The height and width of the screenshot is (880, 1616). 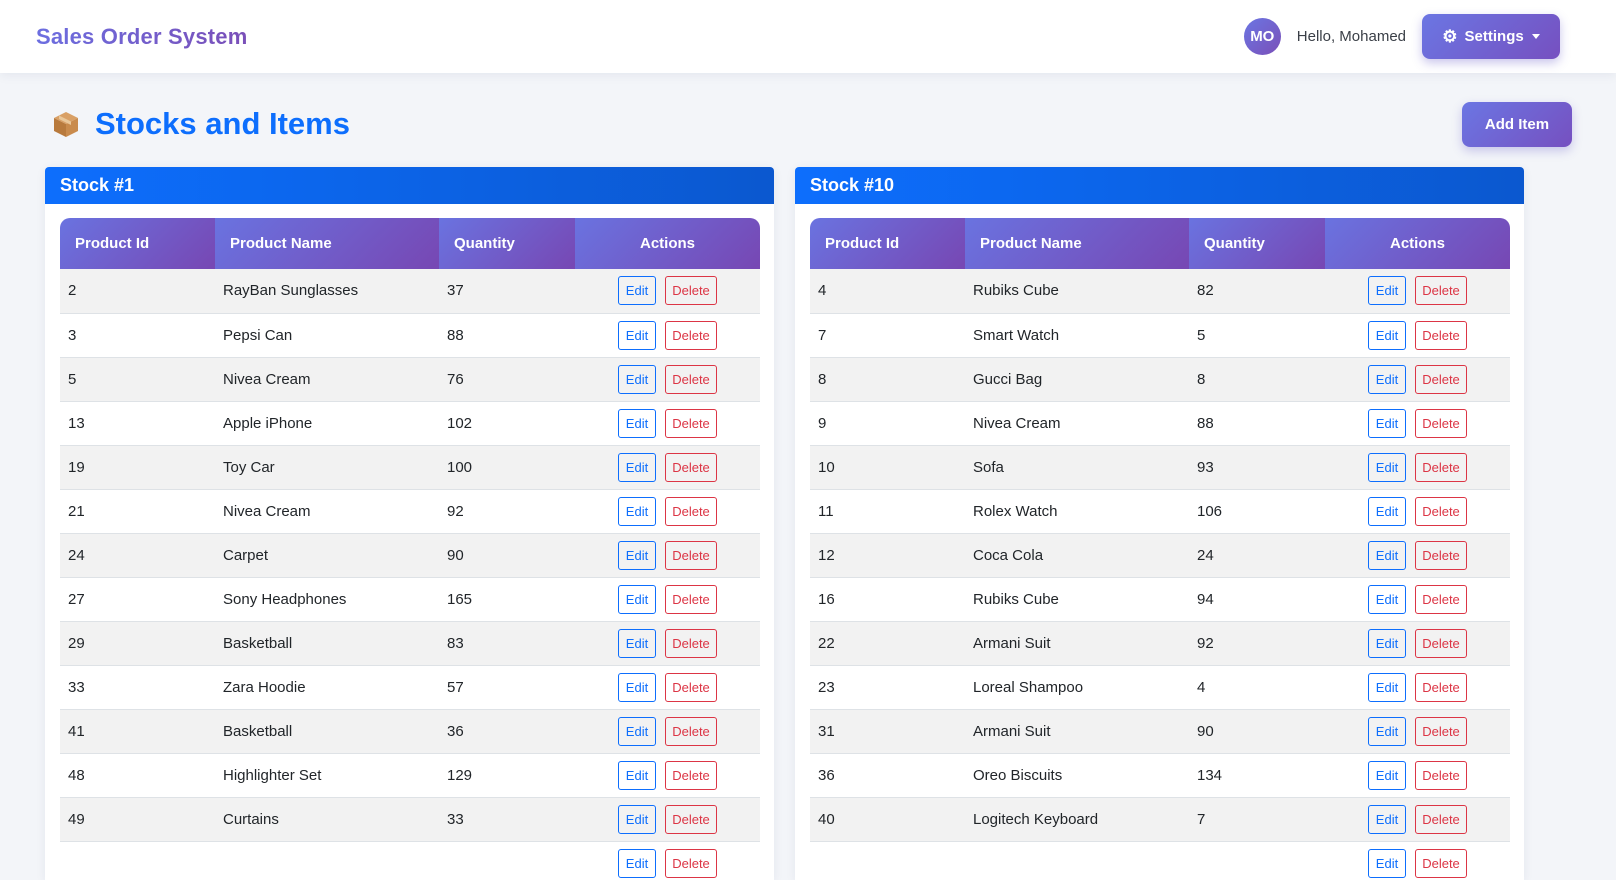 What do you see at coordinates (327, 335) in the screenshot?
I see `cell-product-name: Pepsi Can` at bounding box center [327, 335].